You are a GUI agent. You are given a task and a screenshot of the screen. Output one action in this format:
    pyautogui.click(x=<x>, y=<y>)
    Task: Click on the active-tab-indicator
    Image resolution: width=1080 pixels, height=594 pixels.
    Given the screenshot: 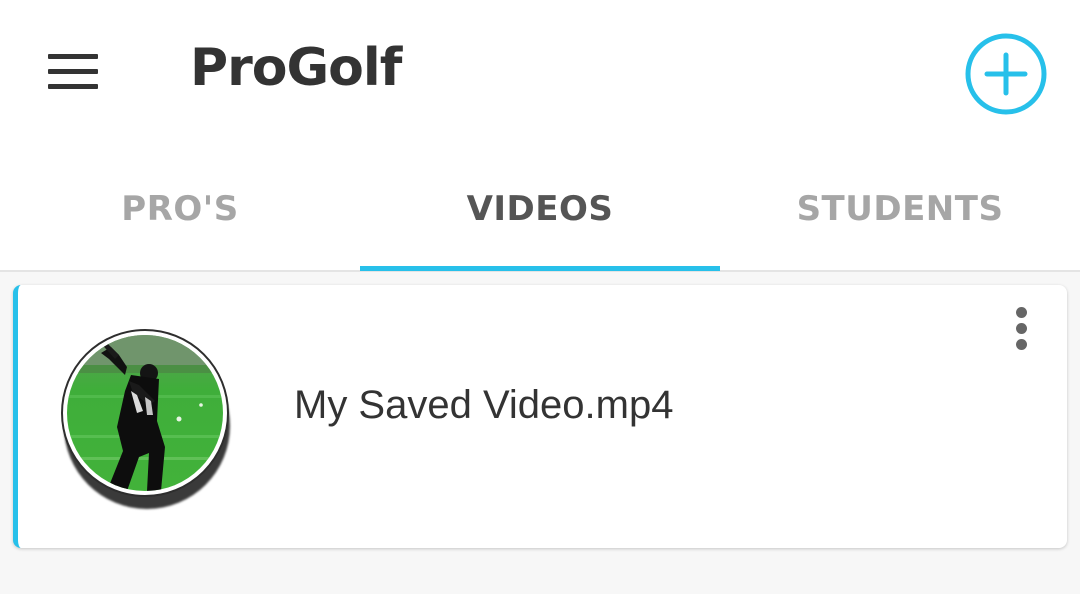 What is the action you would take?
    pyautogui.click(x=540, y=268)
    